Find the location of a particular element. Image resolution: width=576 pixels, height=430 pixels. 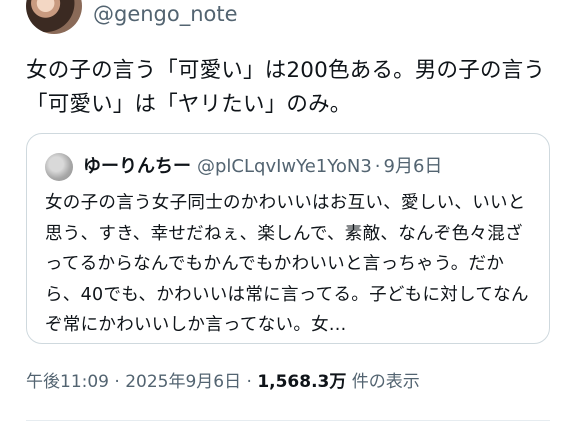

quoted-author-avatar is located at coordinates (59, 167).